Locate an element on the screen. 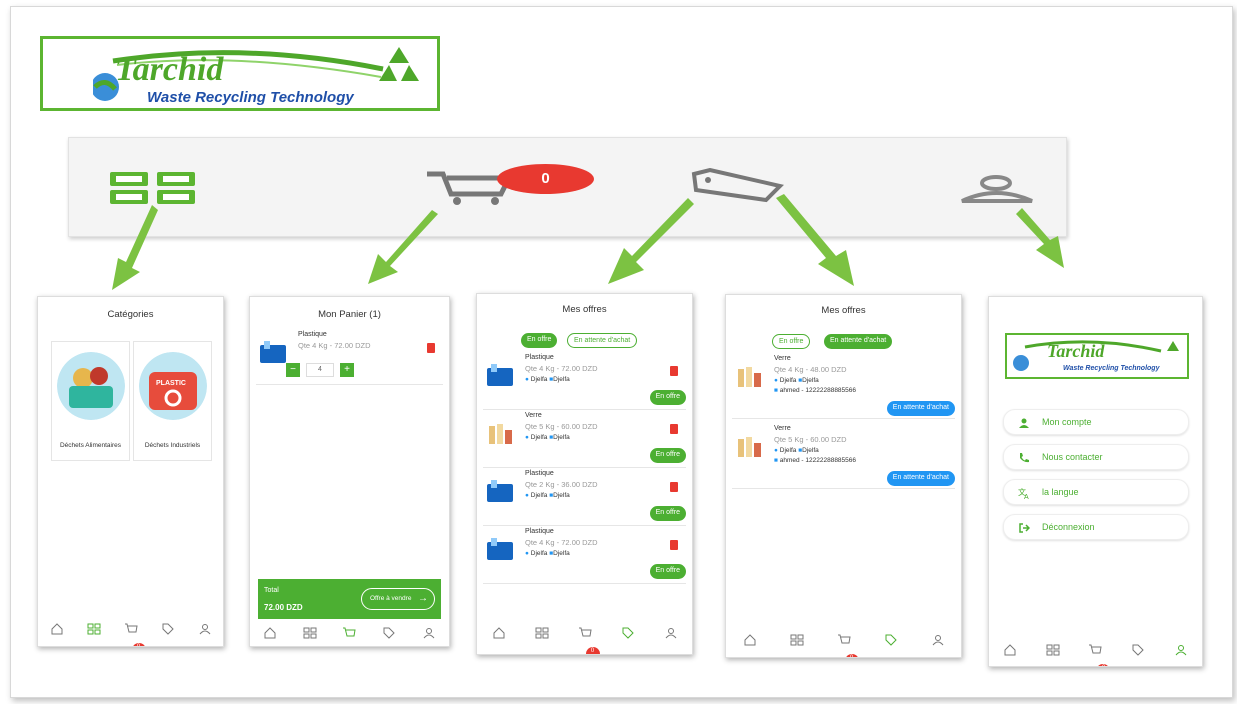 This screenshot has width=1237, height=704. decrease-button: − is located at coordinates (293, 370).